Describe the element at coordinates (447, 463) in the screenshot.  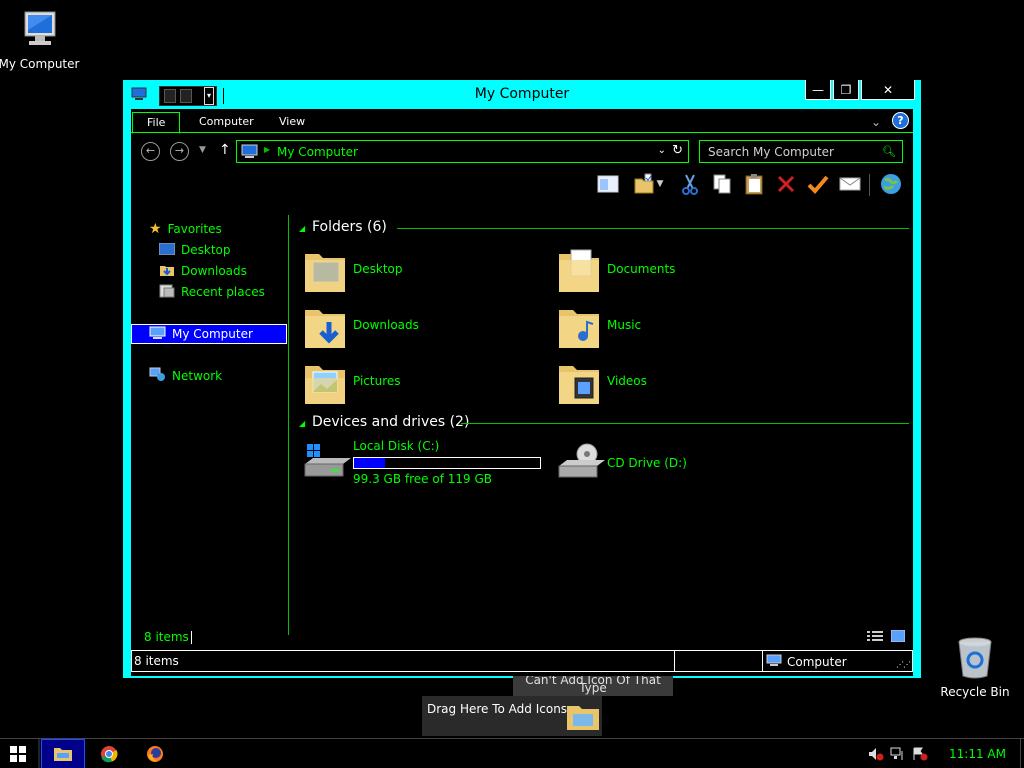
I see `drive-c-usage-bar` at that location.